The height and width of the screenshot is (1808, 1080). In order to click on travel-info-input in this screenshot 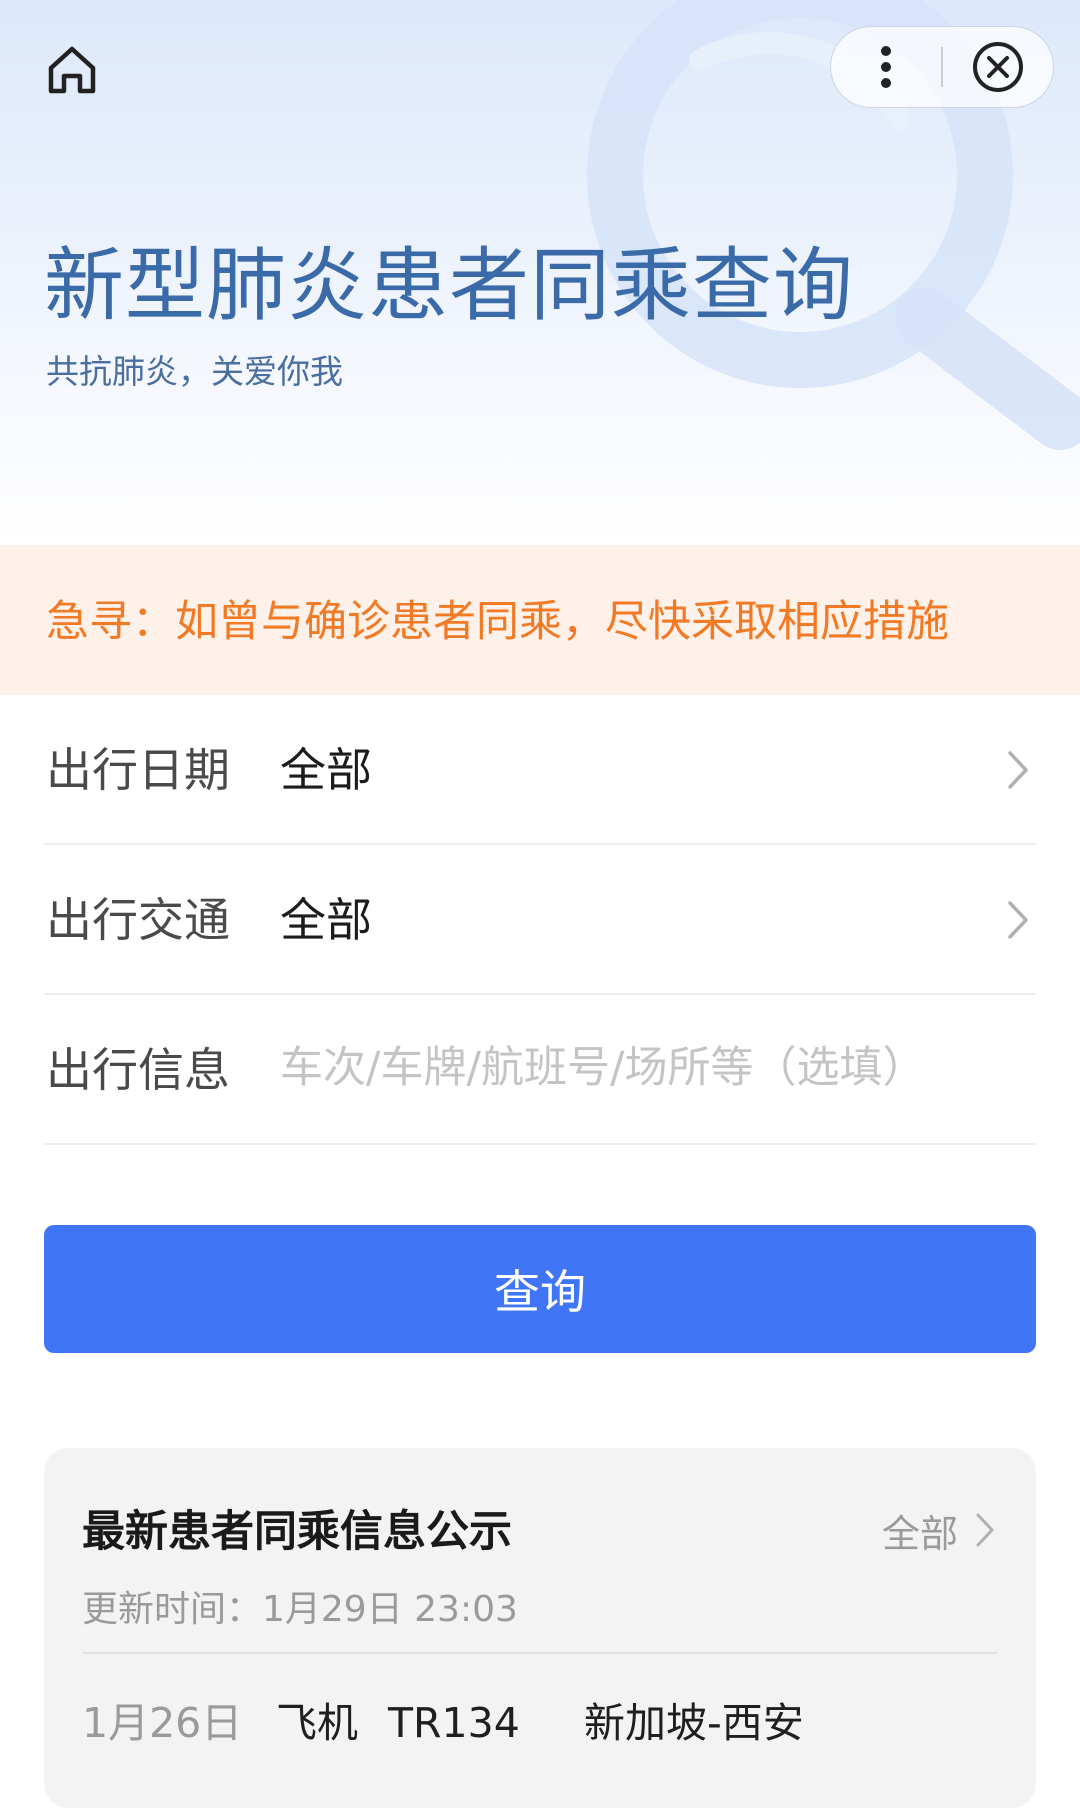, I will do `click(650, 1068)`.